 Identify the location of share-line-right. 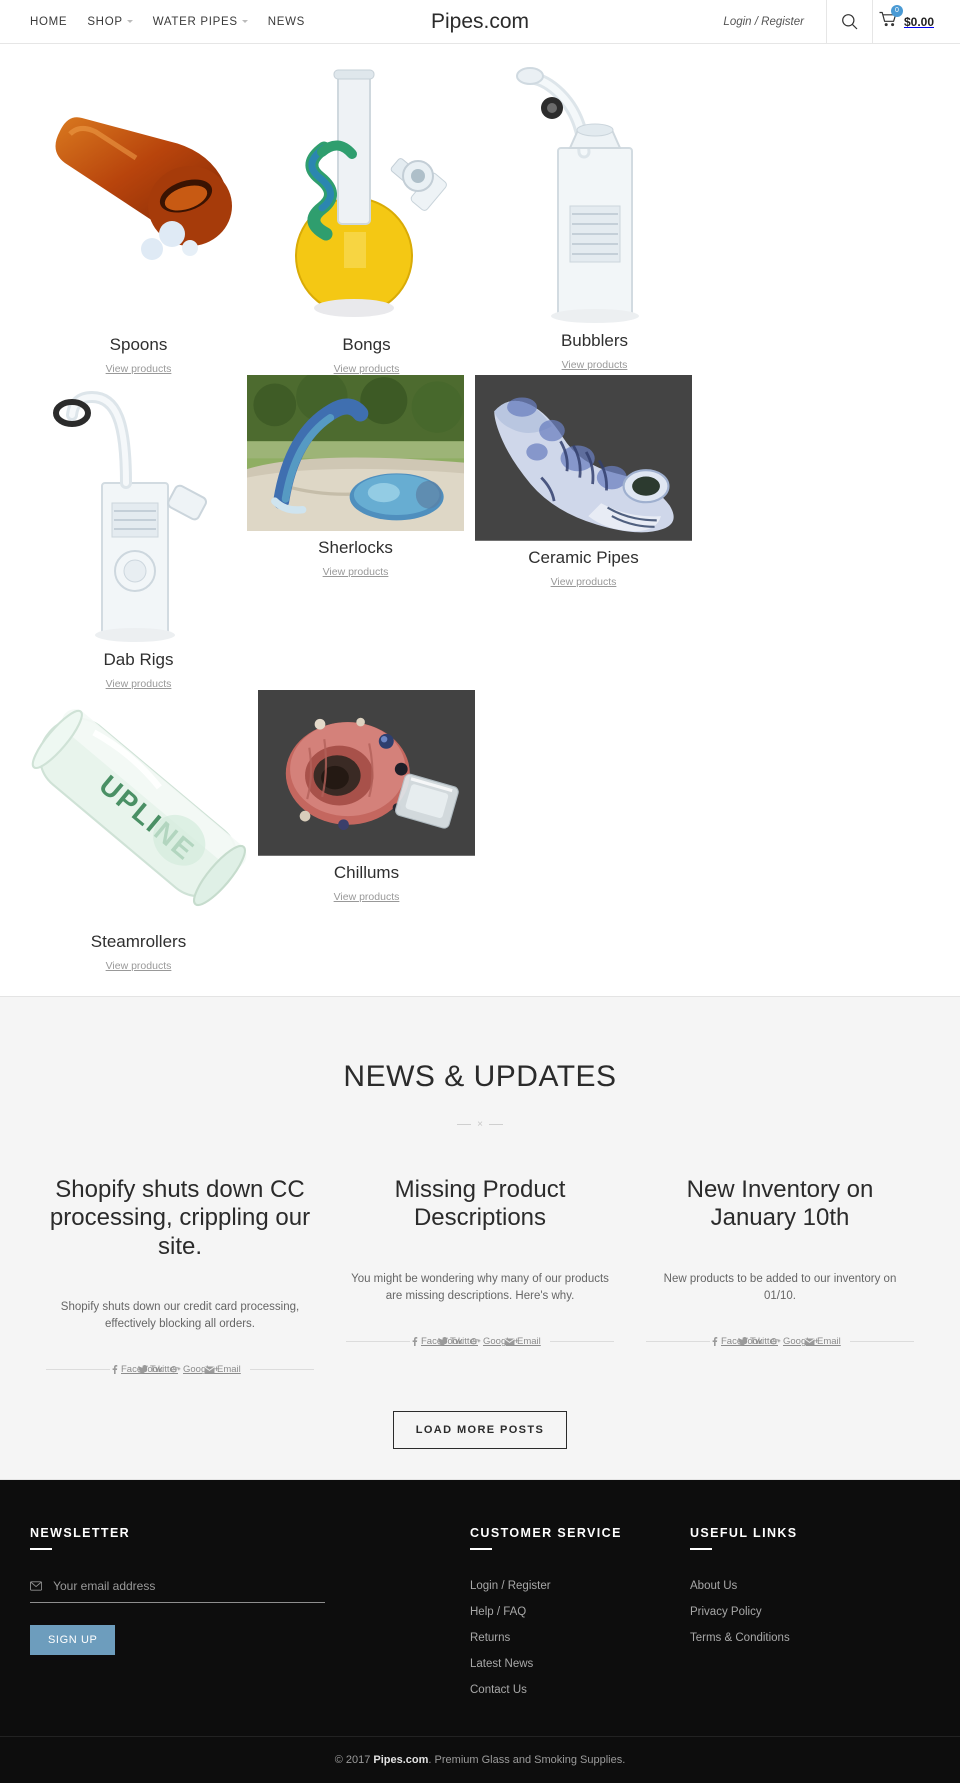
(582, 1342).